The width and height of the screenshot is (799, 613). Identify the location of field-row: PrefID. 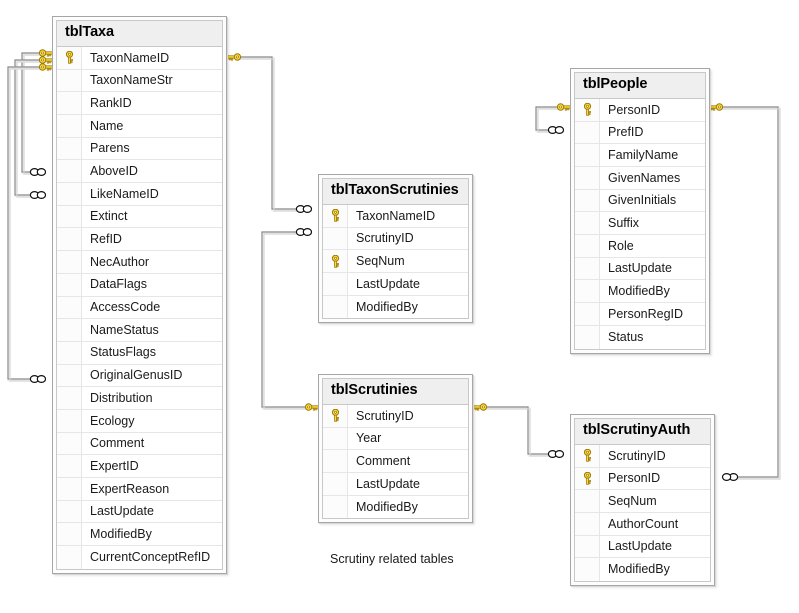
(640, 133).